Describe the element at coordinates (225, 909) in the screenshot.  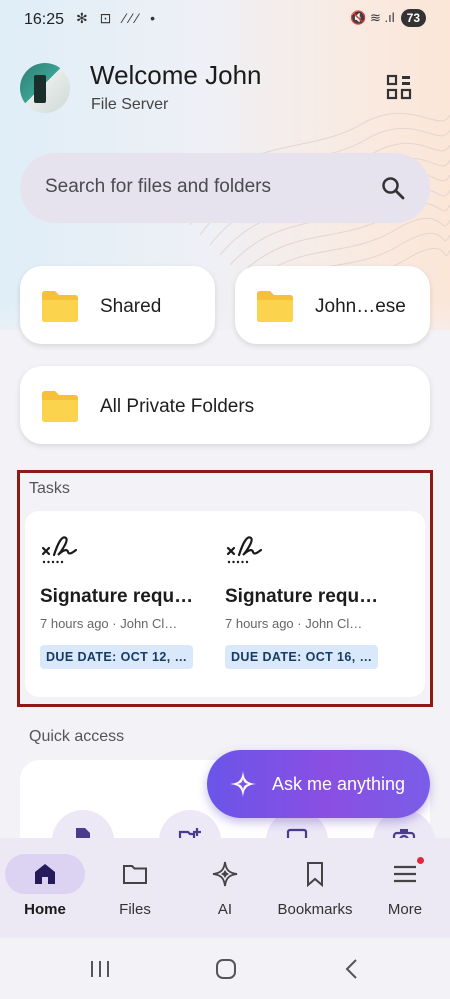
I see `nav-label: AI` at that location.